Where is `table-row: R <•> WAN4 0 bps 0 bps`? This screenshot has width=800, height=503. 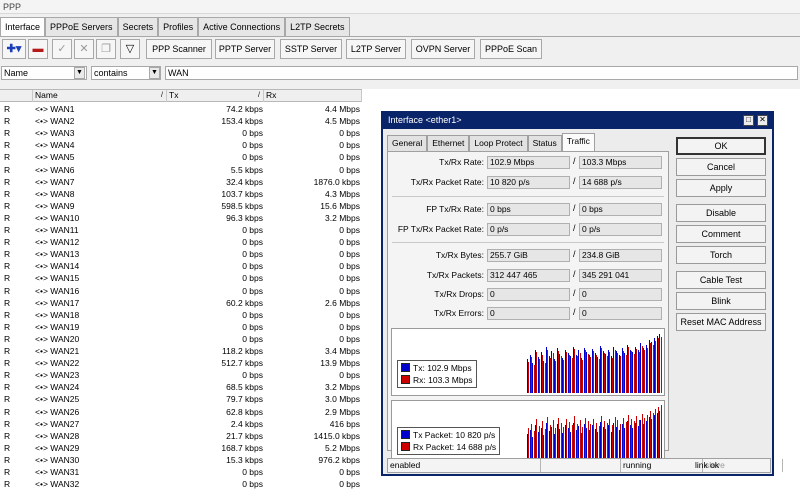 table-row: R <•> WAN4 0 bps 0 bps is located at coordinates (181, 145).